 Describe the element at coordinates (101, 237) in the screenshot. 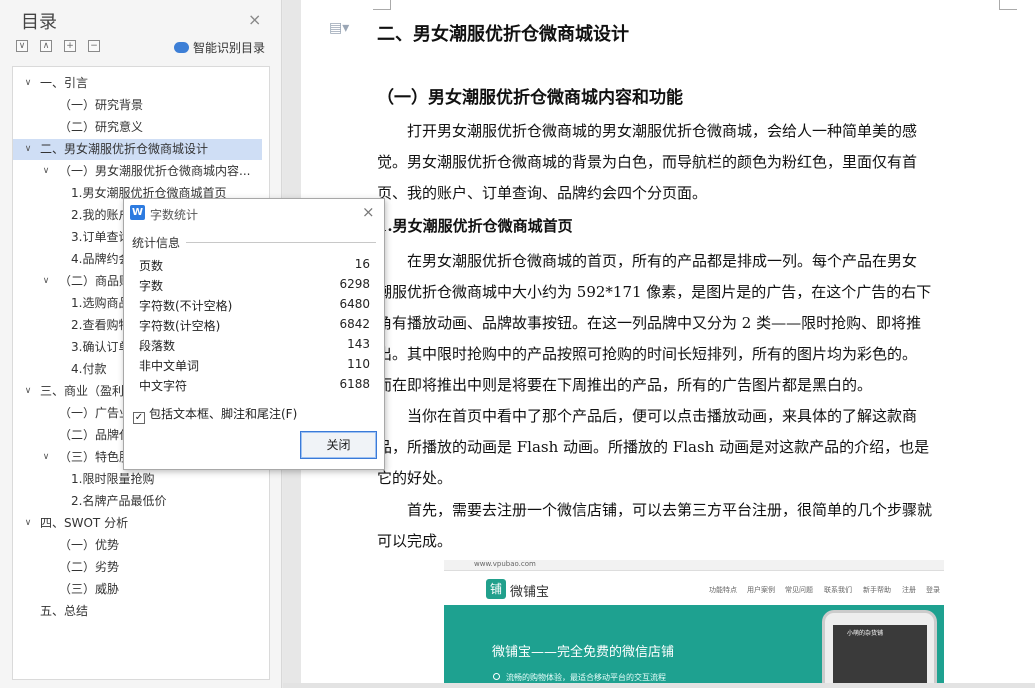

I see `toc-item-label: 3.订单查询` at that location.